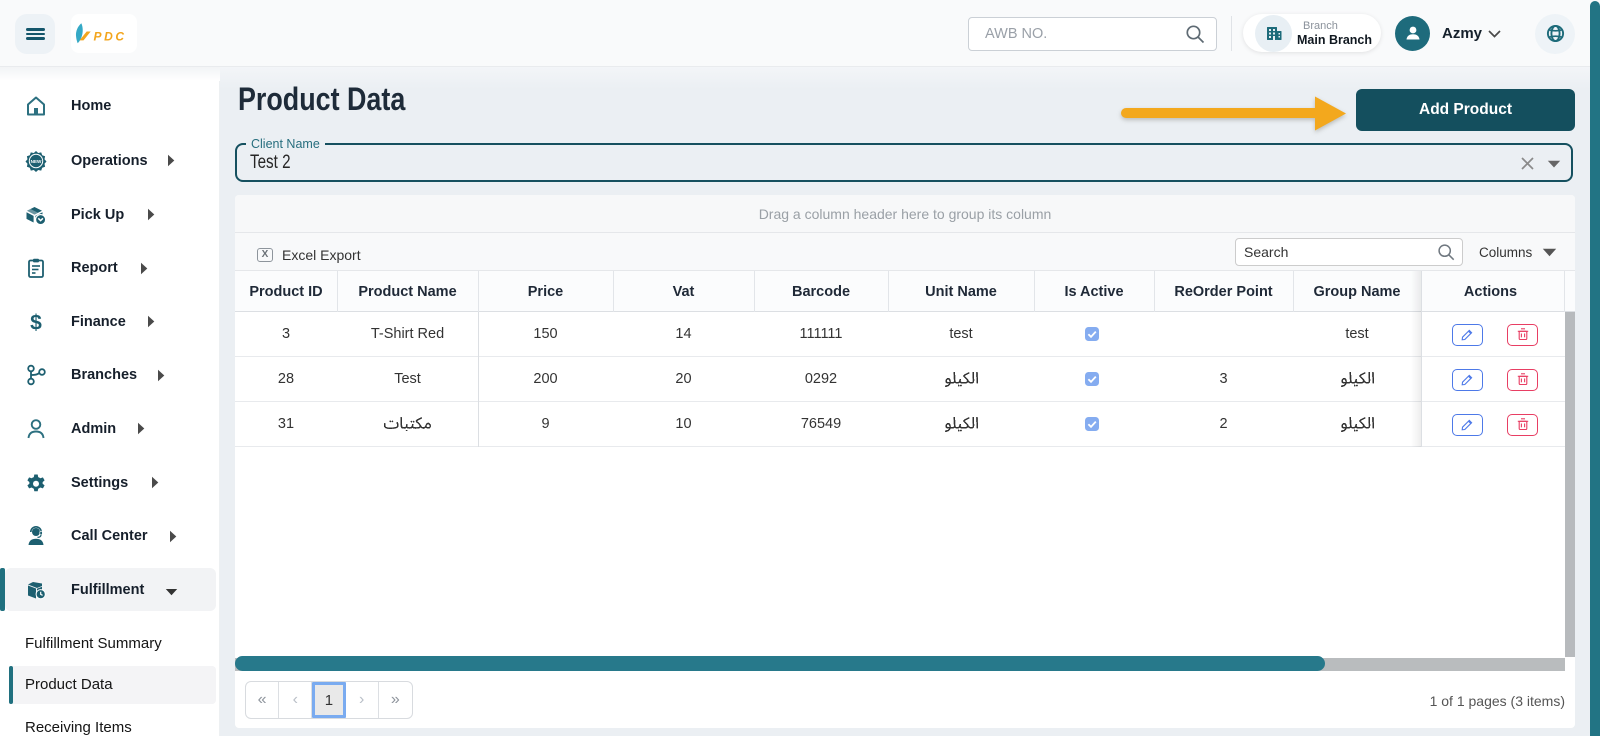 This screenshot has width=1600, height=736. I want to click on svg-text: NEW, so click(36, 161).